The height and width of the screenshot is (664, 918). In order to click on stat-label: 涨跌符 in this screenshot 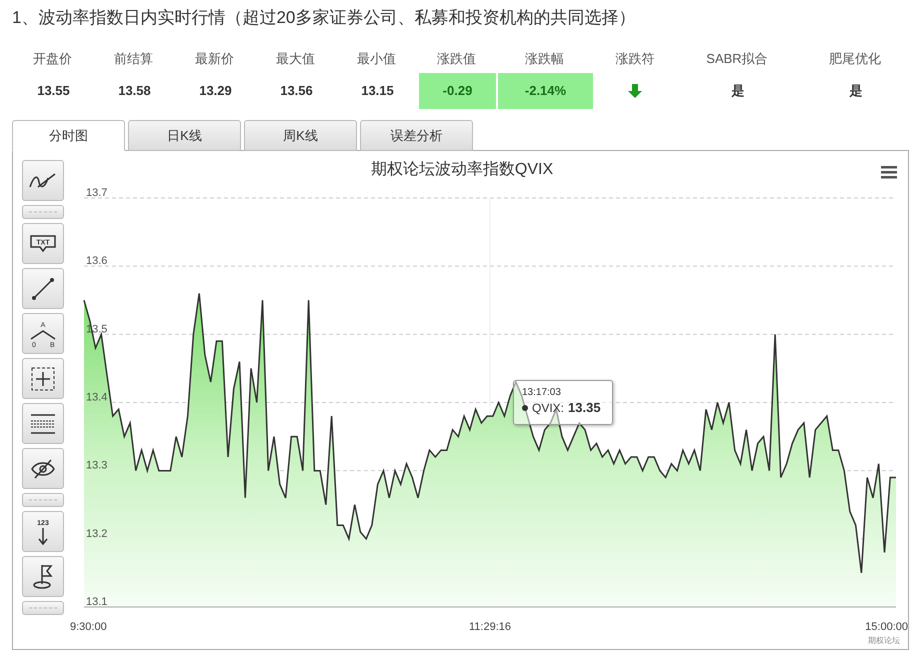, I will do `click(635, 59)`.